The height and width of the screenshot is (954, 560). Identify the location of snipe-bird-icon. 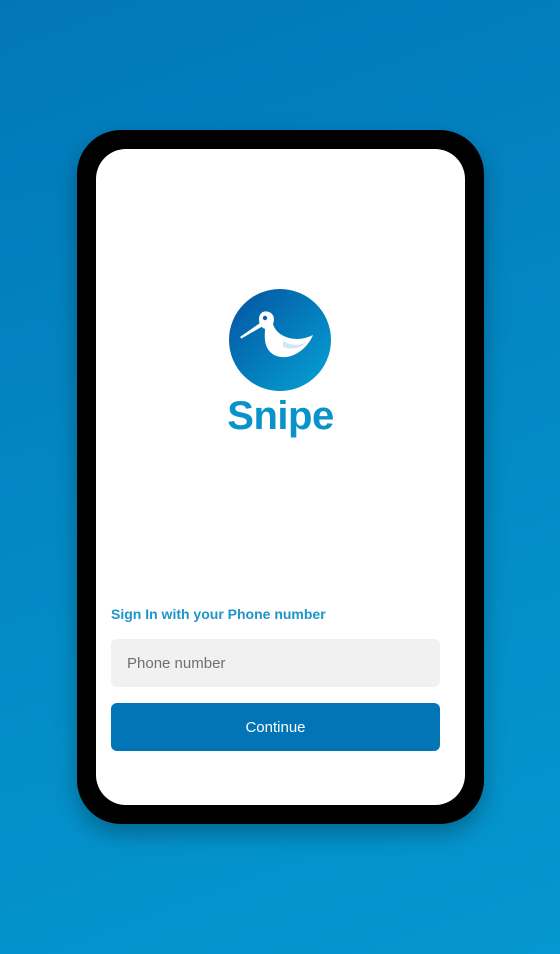
(280, 340).